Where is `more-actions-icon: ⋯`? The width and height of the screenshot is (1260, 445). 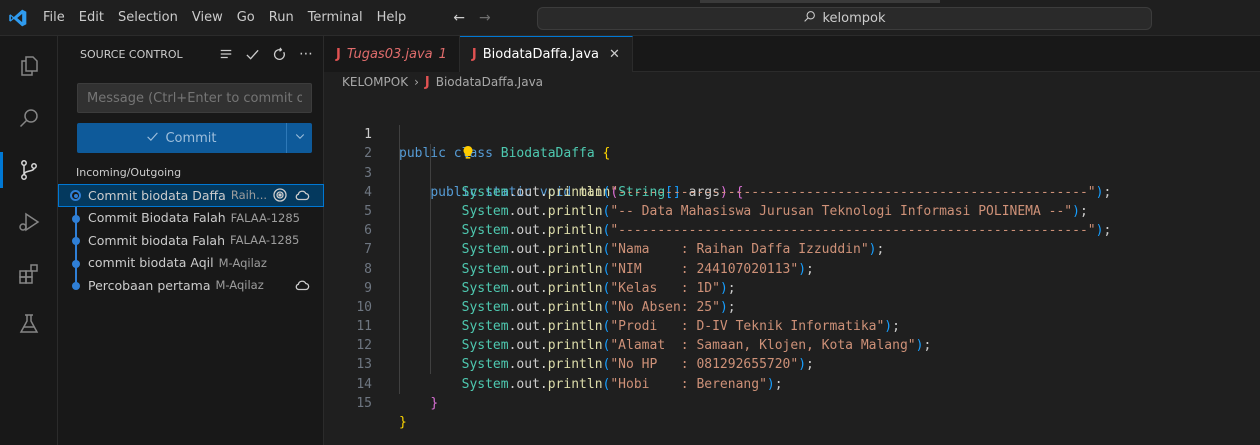
more-actions-icon: ⋯ is located at coordinates (306, 54).